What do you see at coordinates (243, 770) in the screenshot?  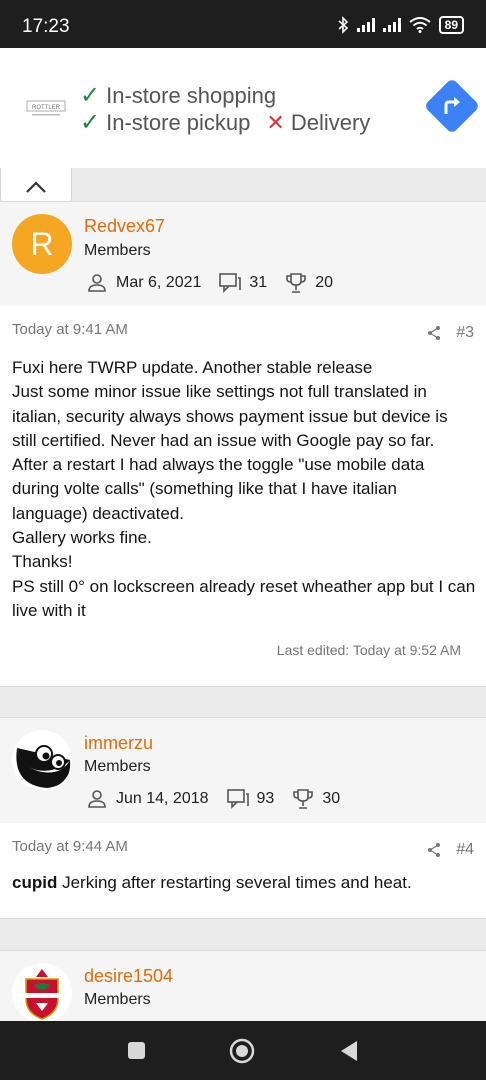 I see `post-author-bar: immerzu Members Jun 14, 2018 93 30` at bounding box center [243, 770].